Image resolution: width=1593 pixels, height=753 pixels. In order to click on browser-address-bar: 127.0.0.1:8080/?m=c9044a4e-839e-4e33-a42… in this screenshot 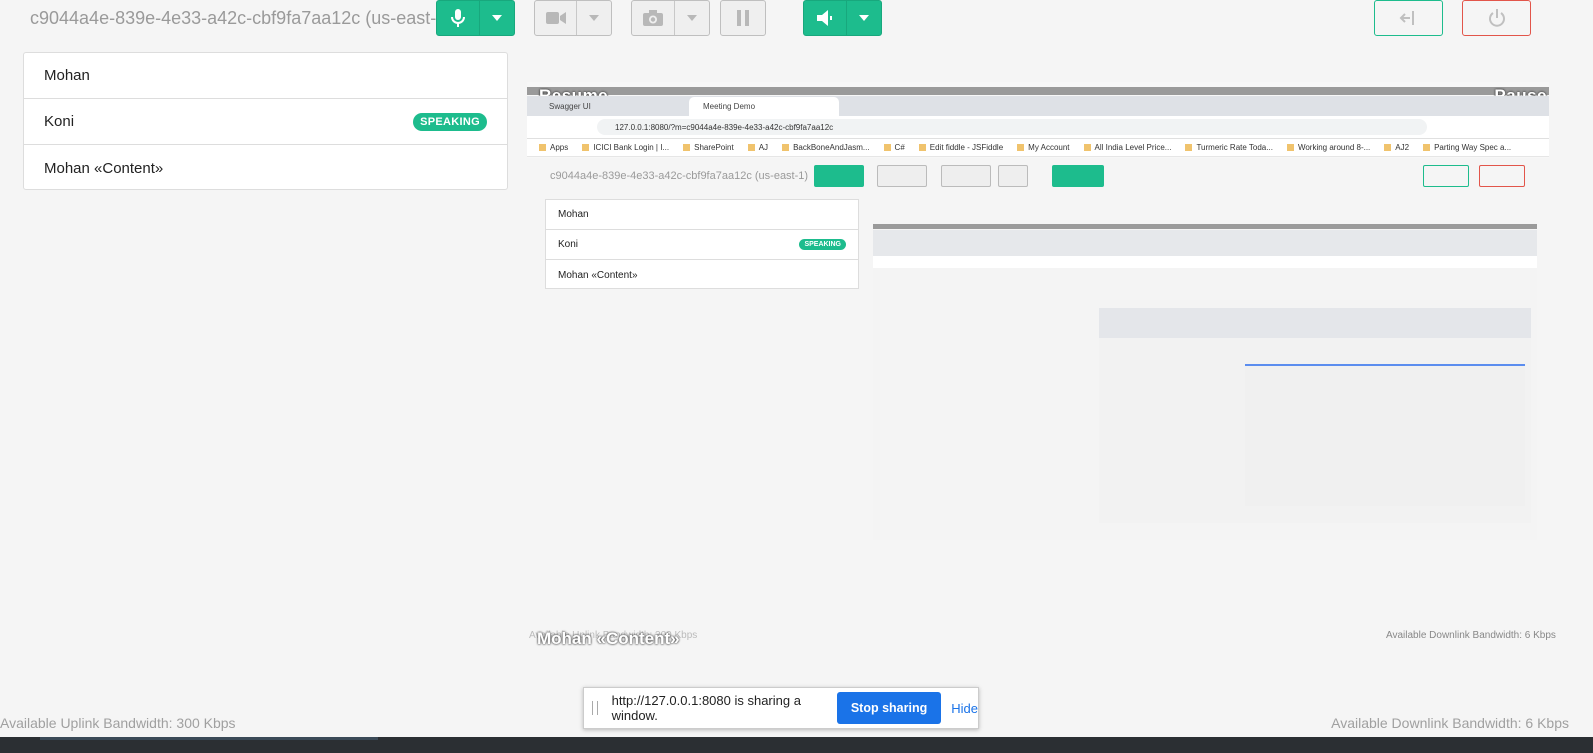, I will do `click(1038, 127)`.